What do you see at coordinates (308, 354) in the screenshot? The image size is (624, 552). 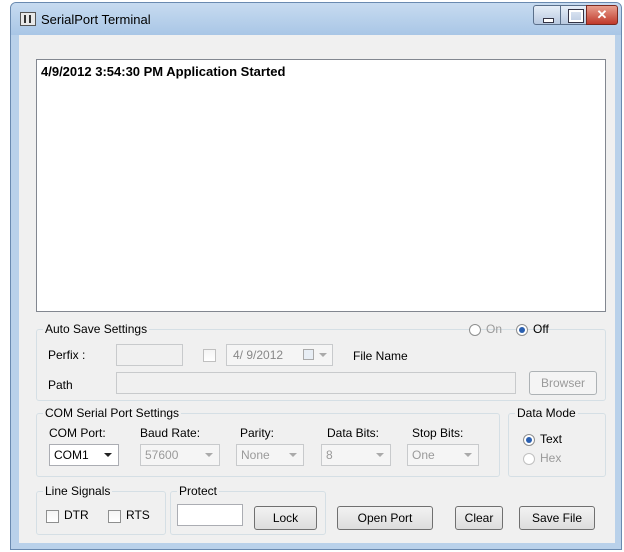 I see `calendar-icon` at bounding box center [308, 354].